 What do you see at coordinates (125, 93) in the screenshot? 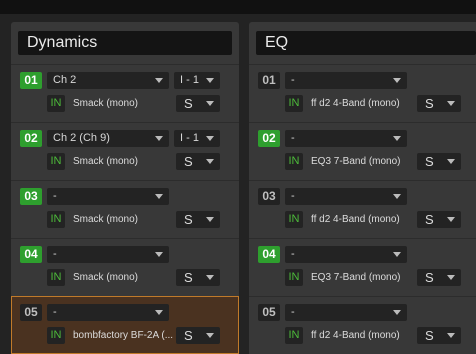
I see `dynamics-row: 01 Ch 2 I - 1 IN Smack (mono) S` at bounding box center [125, 93].